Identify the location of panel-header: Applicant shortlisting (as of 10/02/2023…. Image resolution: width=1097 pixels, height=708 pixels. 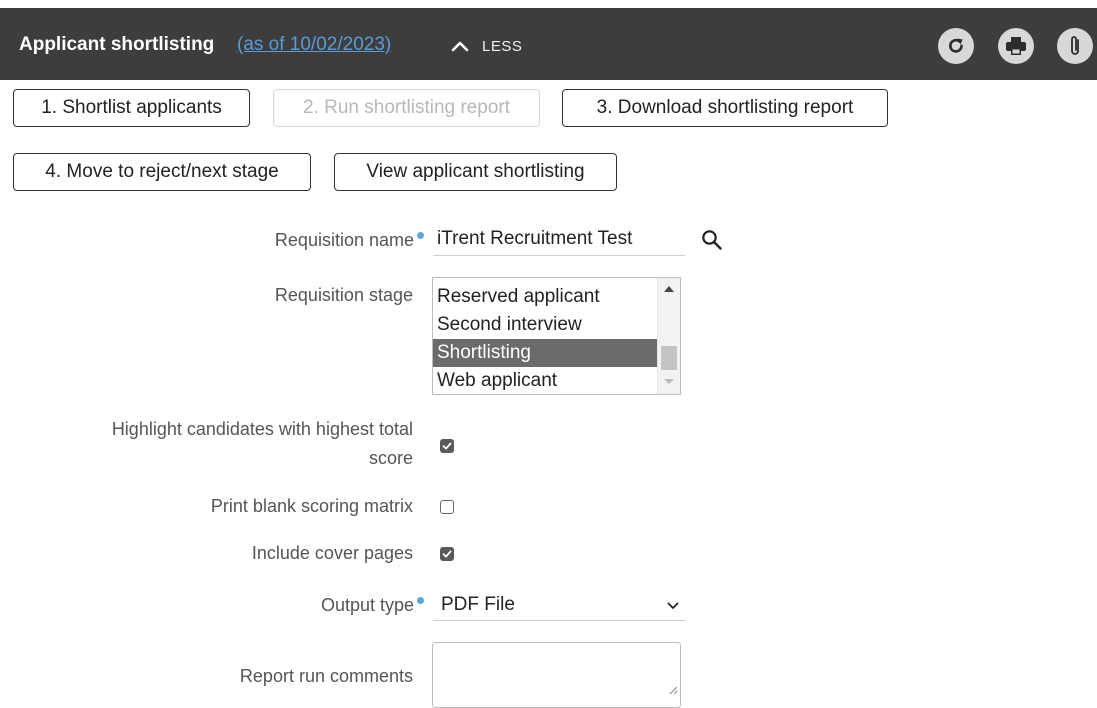
(548, 44).